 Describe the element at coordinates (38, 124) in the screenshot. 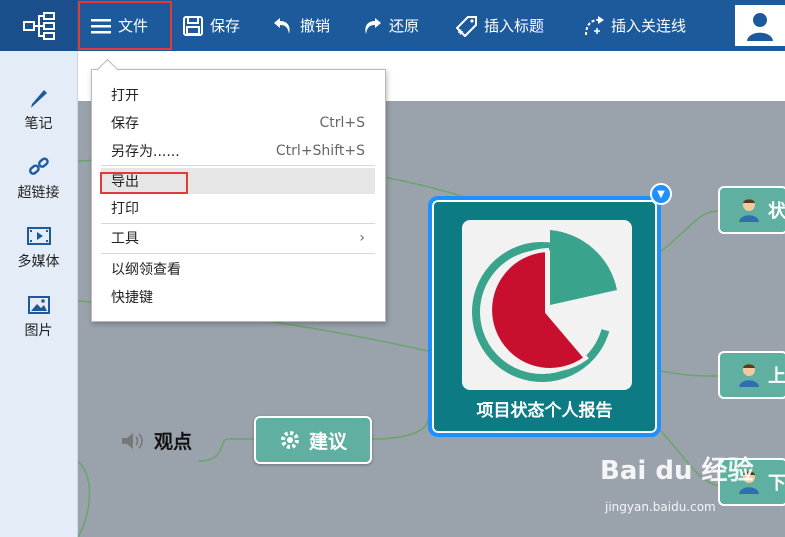

I see `sidebar-item-label: 笔记` at that location.